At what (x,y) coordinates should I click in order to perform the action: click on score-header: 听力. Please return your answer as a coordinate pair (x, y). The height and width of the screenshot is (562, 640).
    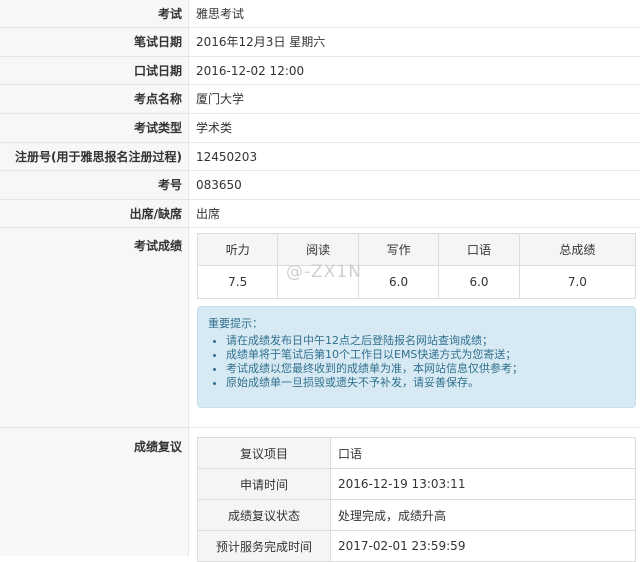
    Looking at the image, I should click on (237, 249).